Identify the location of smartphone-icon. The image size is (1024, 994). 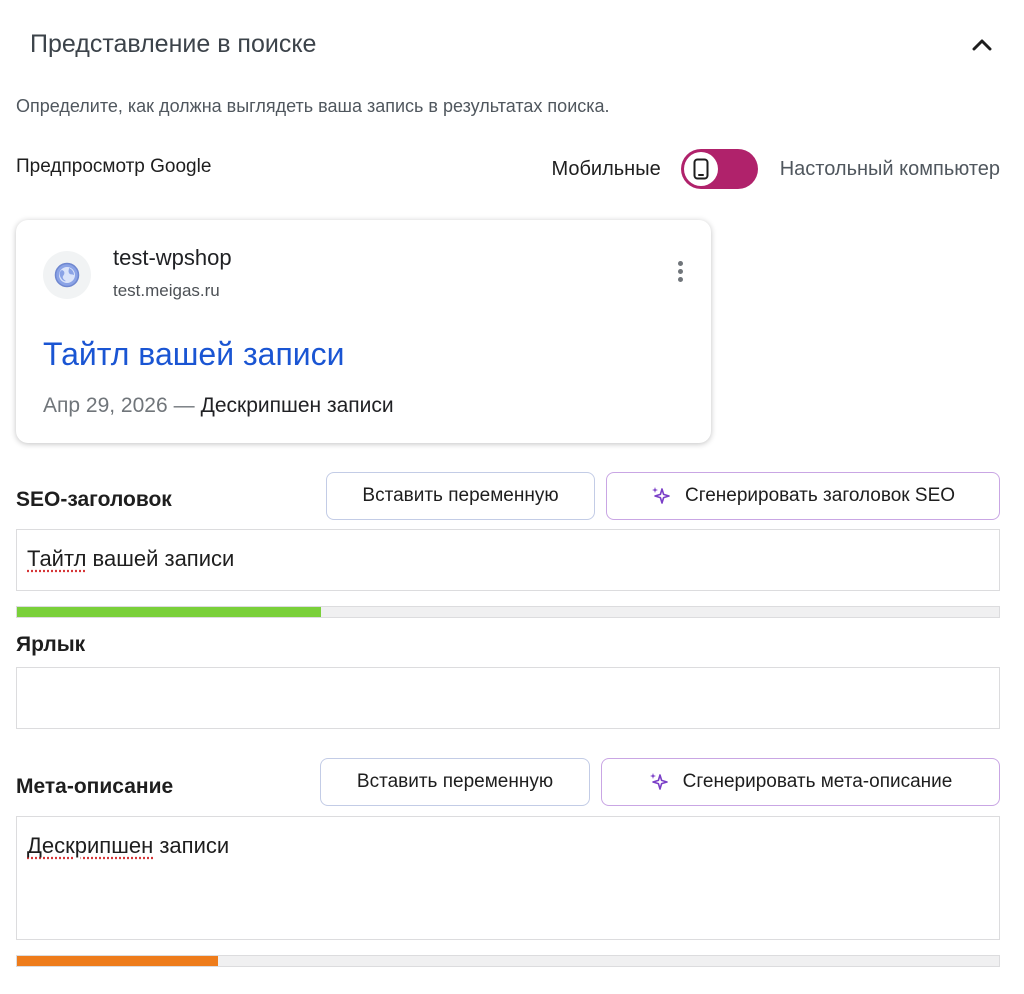
(701, 169).